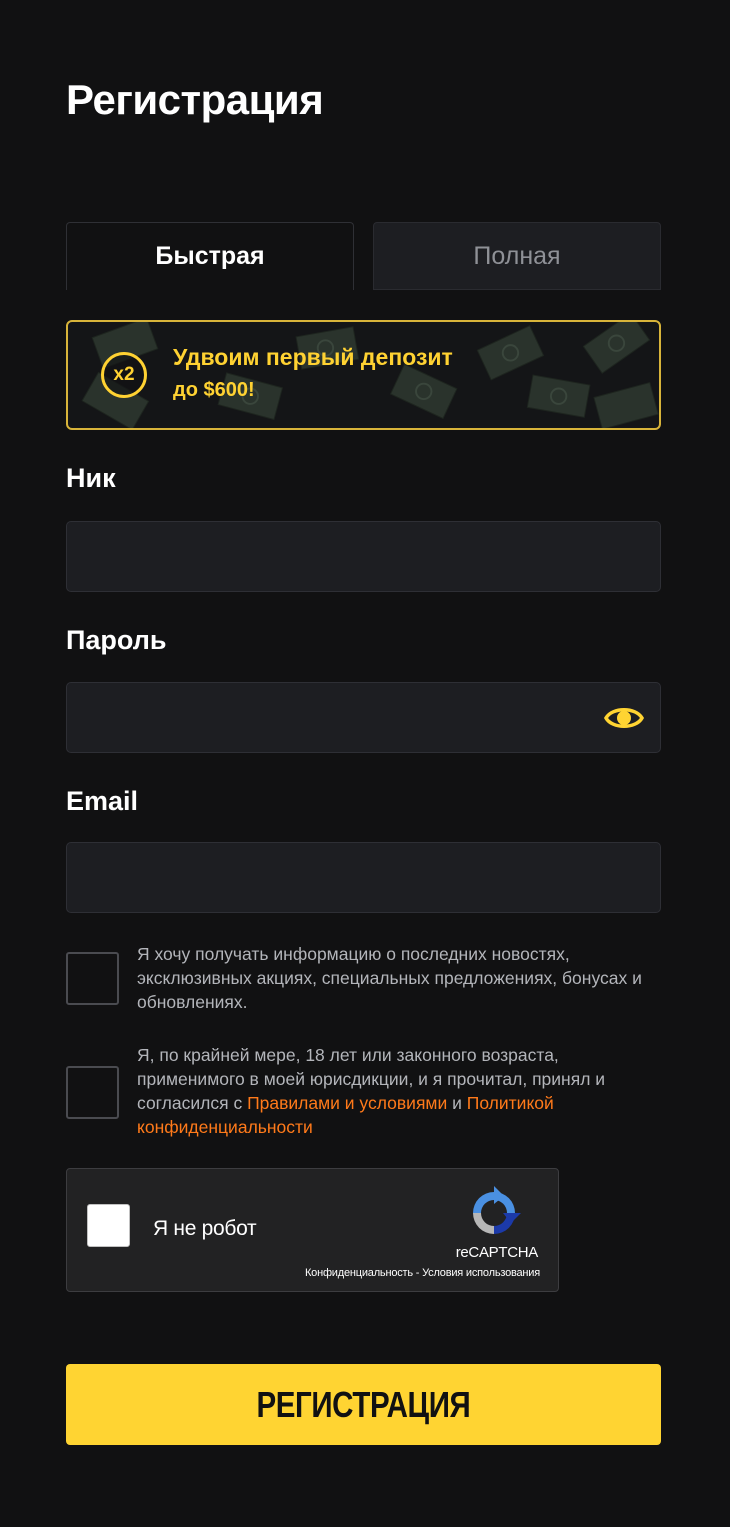  I want to click on tab-quick: Быстрая, so click(210, 256).